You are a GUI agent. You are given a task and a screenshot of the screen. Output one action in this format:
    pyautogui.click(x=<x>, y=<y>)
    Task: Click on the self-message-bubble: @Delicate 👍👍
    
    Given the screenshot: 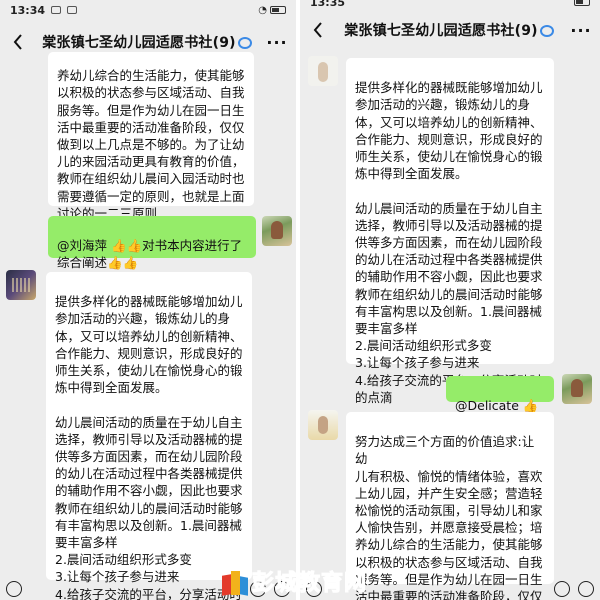 What is the action you would take?
    pyautogui.click(x=500, y=403)
    